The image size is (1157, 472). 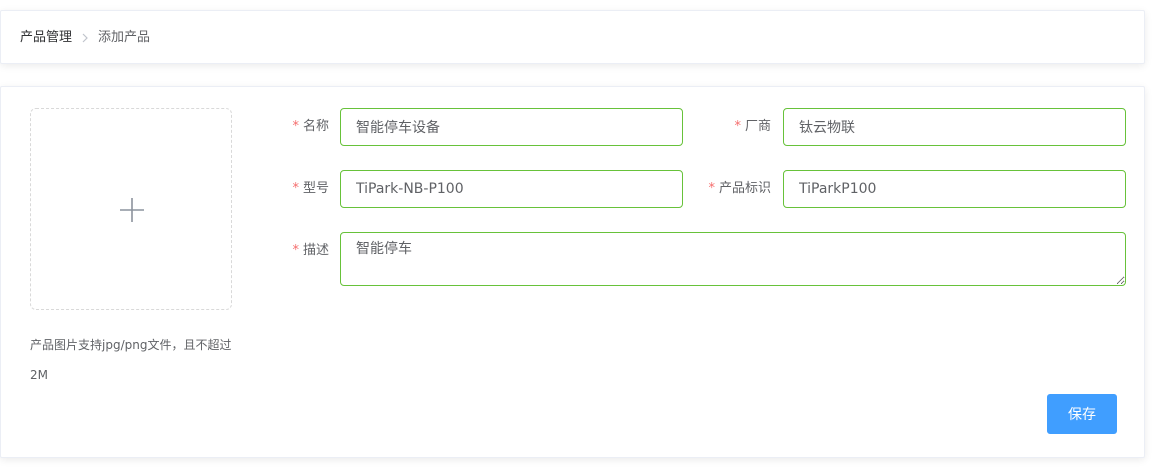 What do you see at coordinates (744, 188) in the screenshot?
I see `product-key-label-text: 产品标识` at bounding box center [744, 188].